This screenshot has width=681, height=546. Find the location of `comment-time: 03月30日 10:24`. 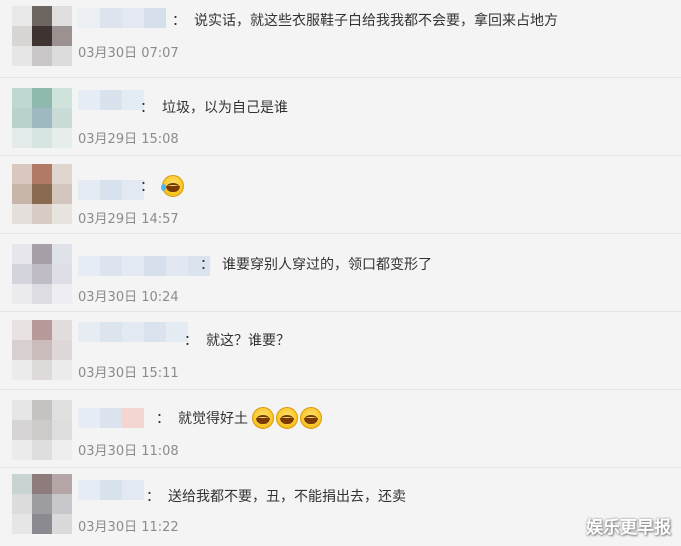

comment-time: 03月30日 10:24 is located at coordinates (128, 297).